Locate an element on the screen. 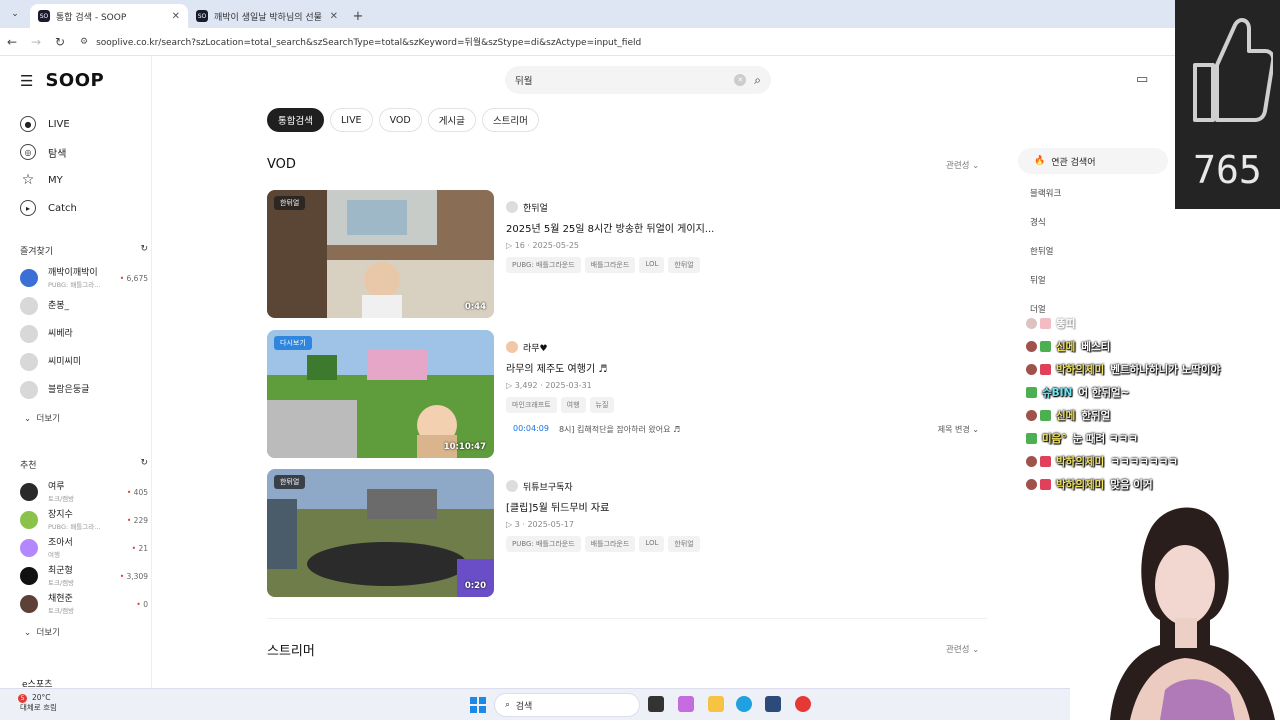  favorite-item: 블랑은둥글 is located at coordinates (84, 390).